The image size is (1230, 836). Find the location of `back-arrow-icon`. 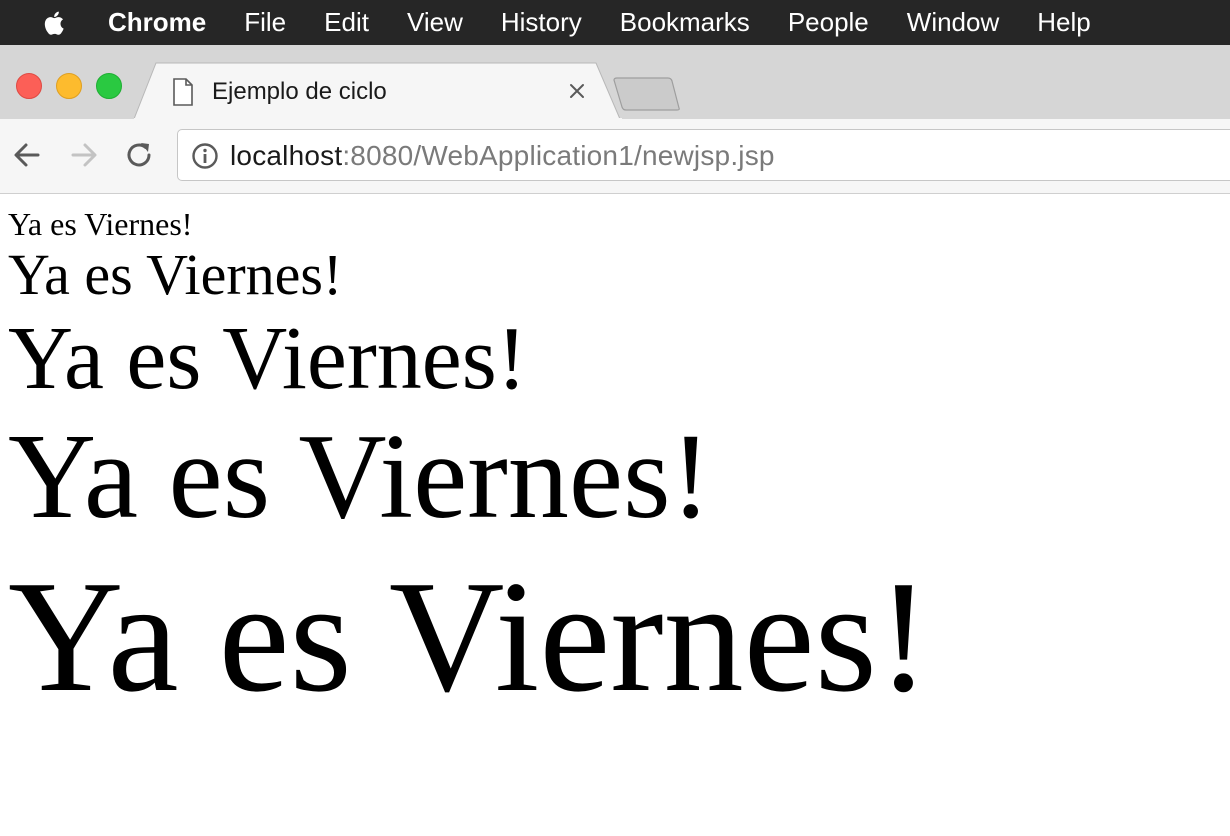

back-arrow-icon is located at coordinates (27, 155).